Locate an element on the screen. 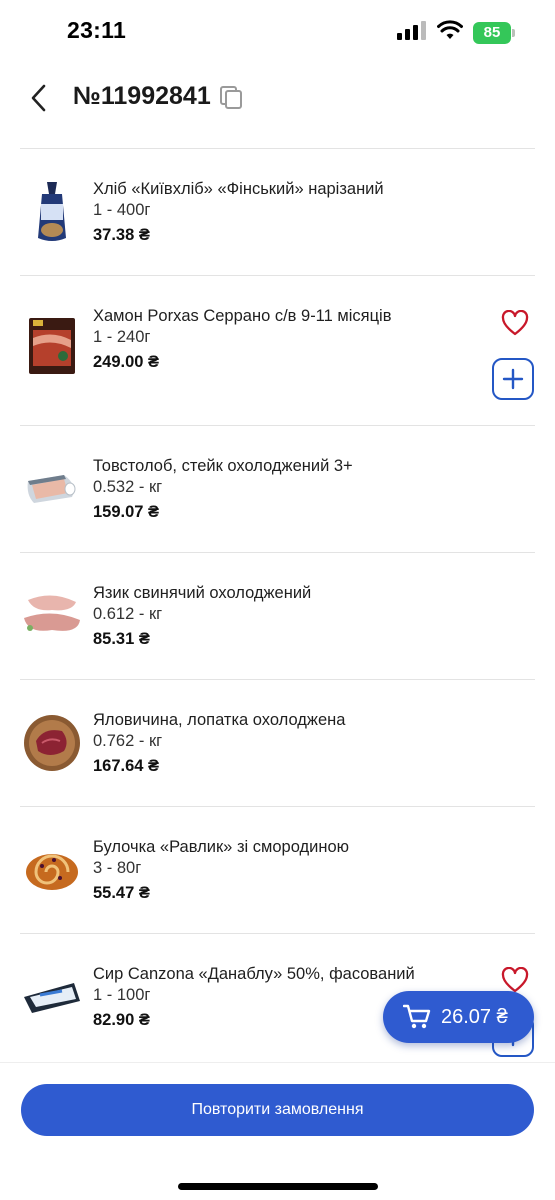  plus-icon is located at coordinates (513, 379).